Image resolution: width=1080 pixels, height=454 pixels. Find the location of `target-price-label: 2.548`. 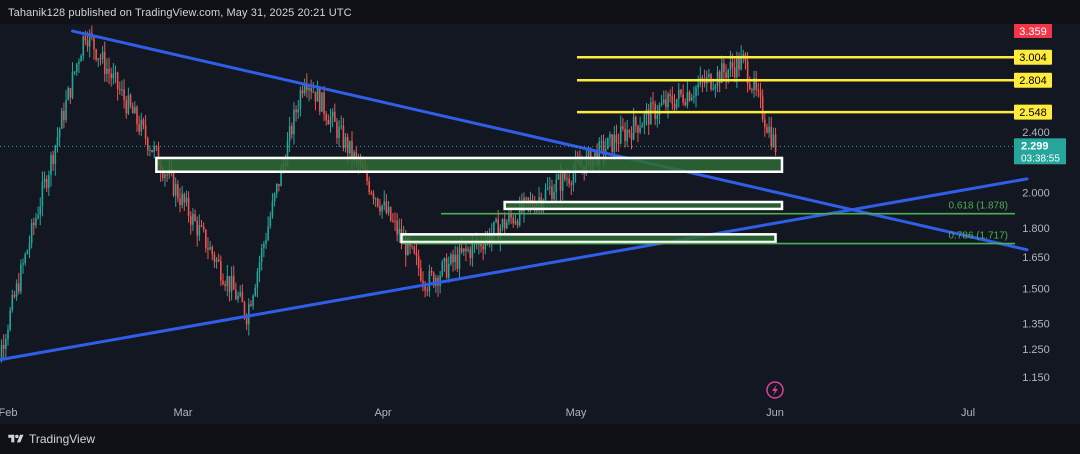

target-price-label: 2.548 is located at coordinates (1033, 113).